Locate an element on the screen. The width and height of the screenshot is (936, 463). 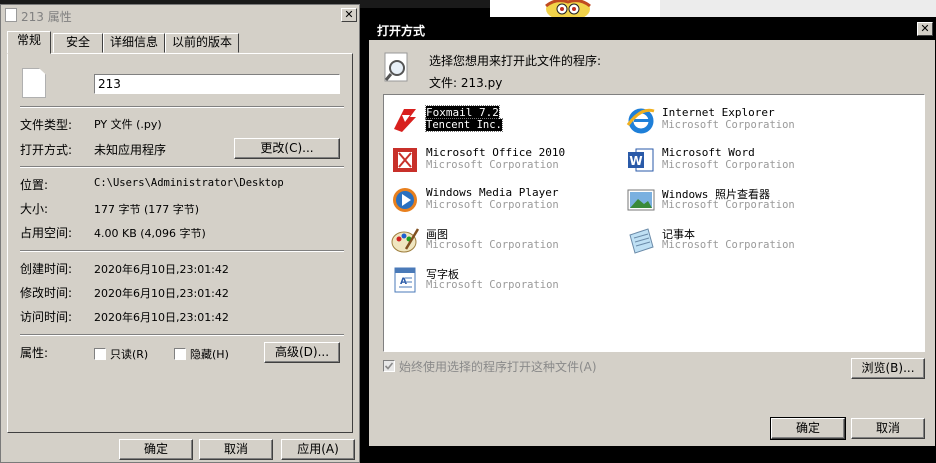
size-on-disk-value: 4.00 KB (4,096 字节) is located at coordinates (150, 233).